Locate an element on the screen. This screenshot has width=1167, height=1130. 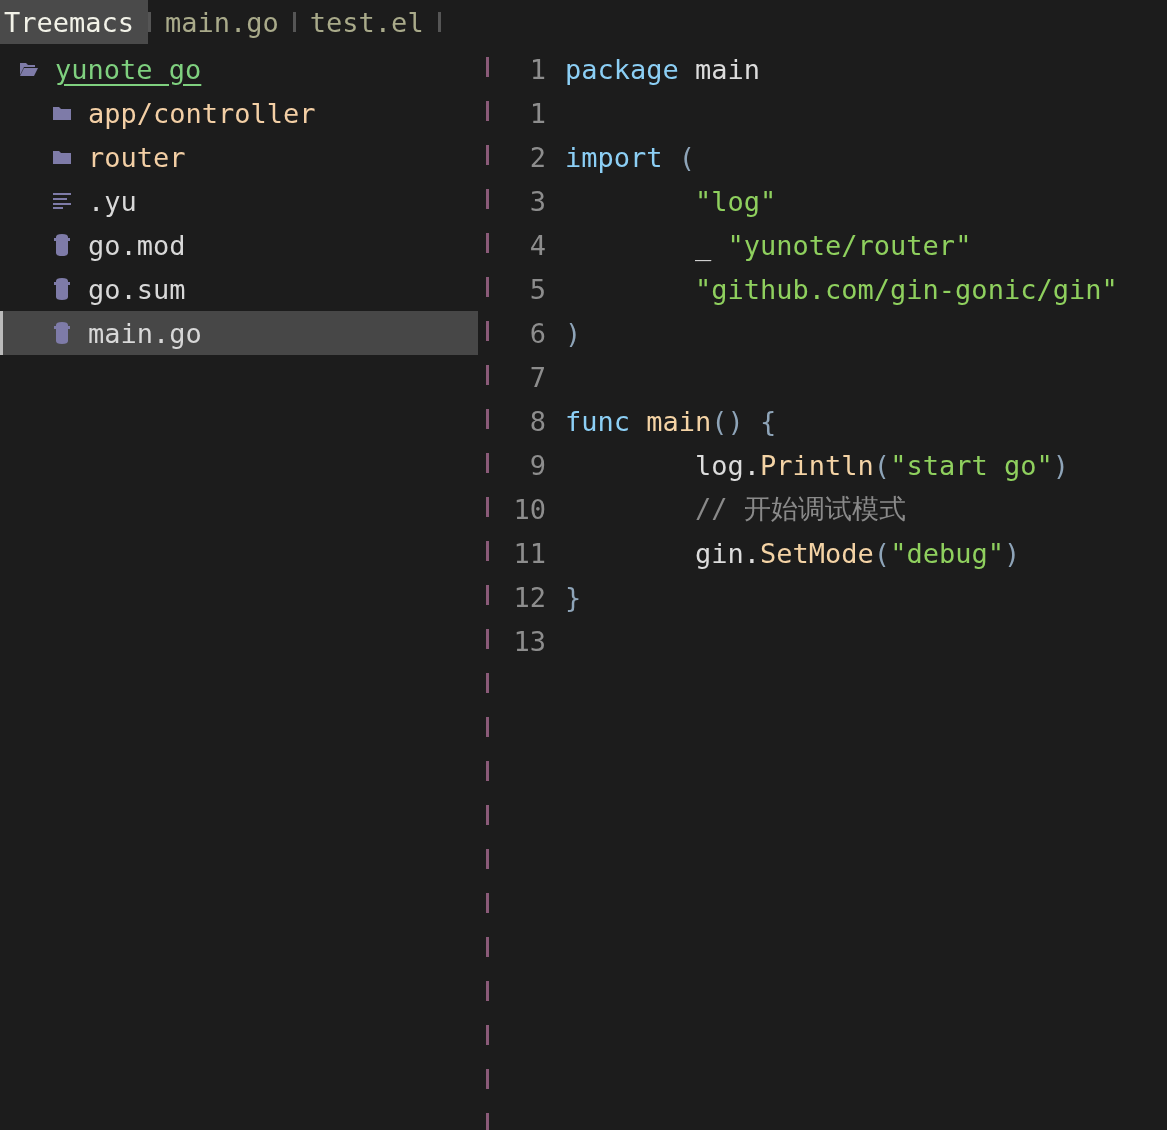
tree-item: .yu is located at coordinates (239, 201).